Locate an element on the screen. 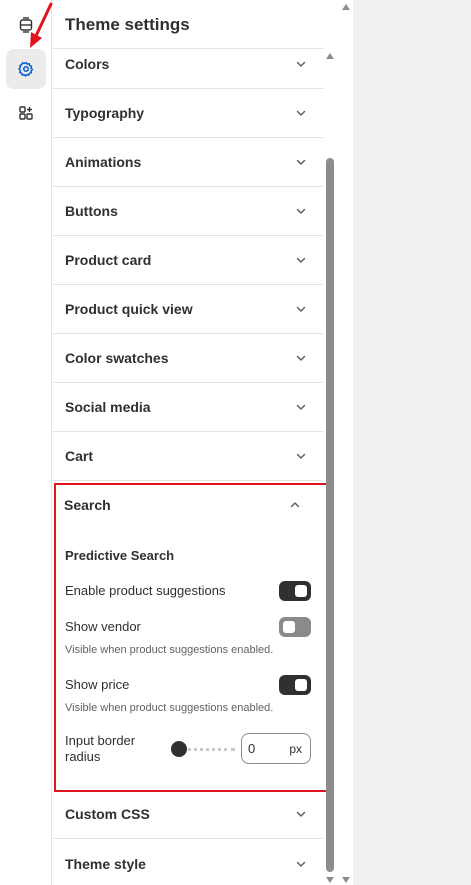  section-product-card: Product card is located at coordinates (188, 260).